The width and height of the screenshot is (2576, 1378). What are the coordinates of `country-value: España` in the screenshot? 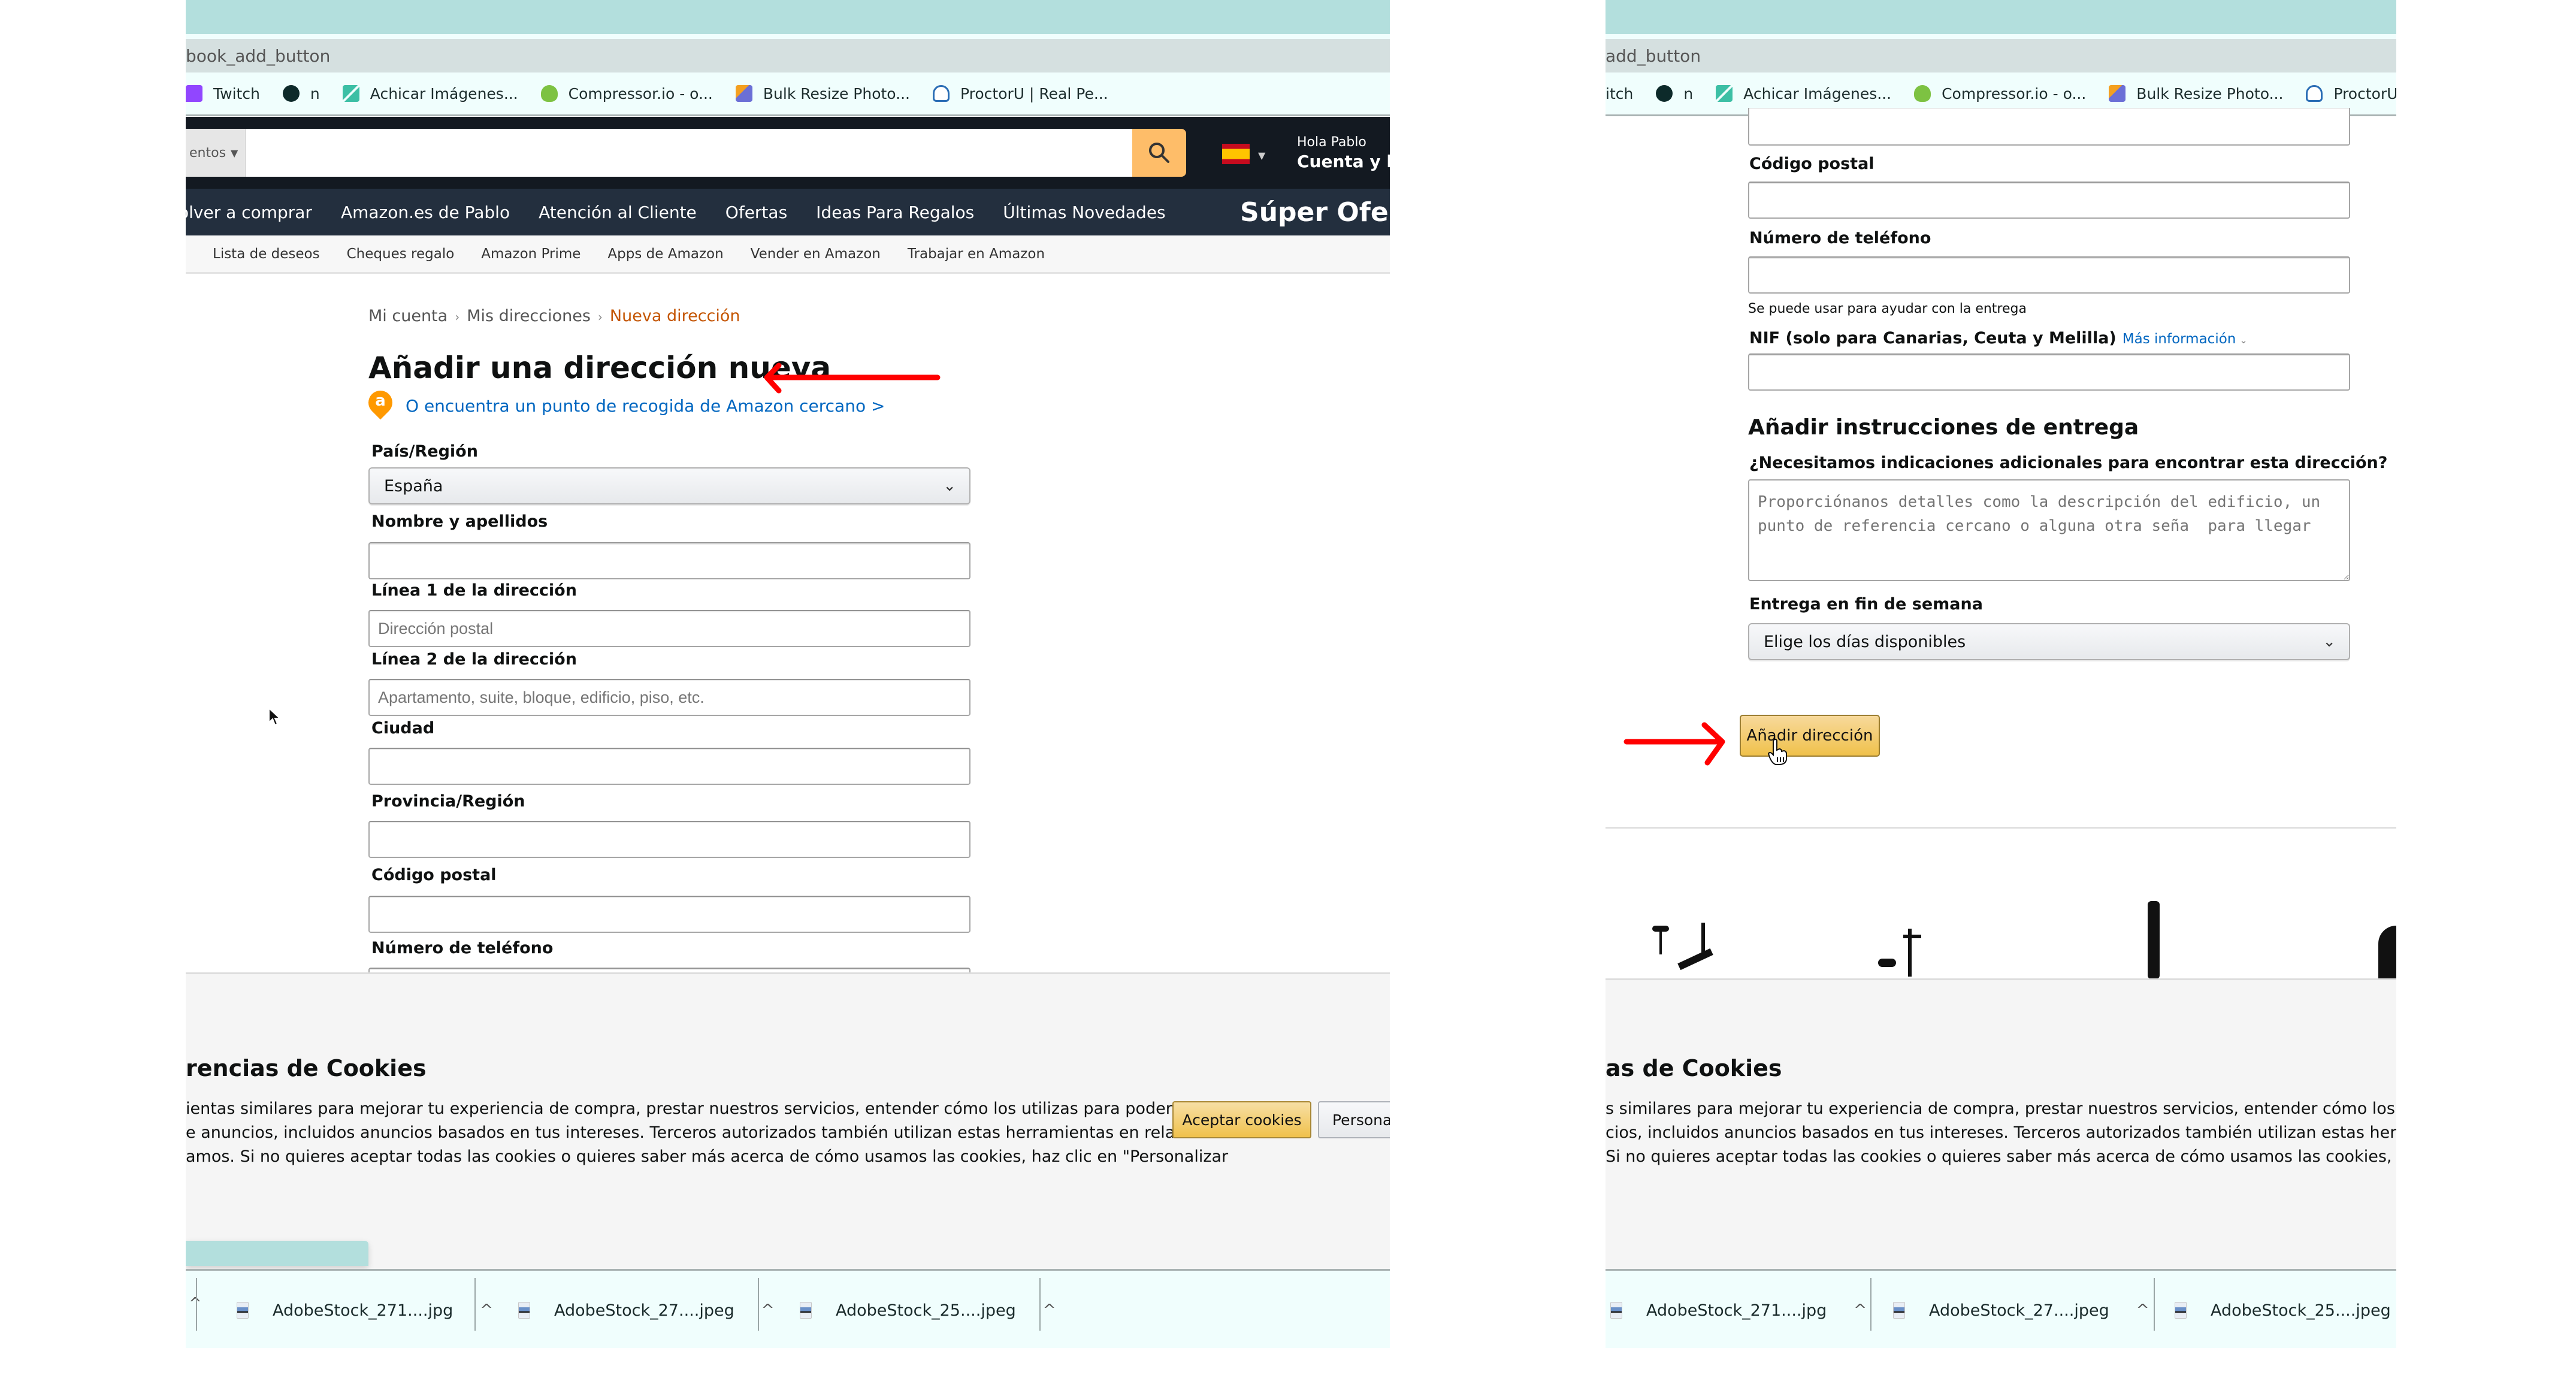 It's located at (413, 486).